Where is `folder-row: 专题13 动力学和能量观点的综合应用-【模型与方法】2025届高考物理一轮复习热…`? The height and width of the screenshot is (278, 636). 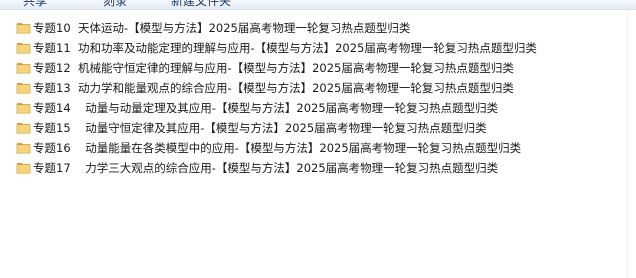 folder-row: 专题13 动力学和能量观点的综合应用-【模型与方法】2025届高考物理一轮复习热… is located at coordinates (318, 88).